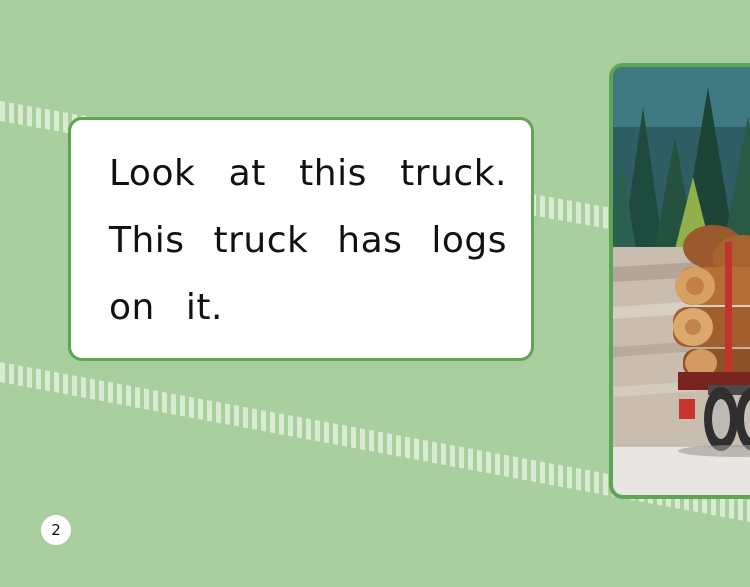  I want to click on story-line-3: on it., so click(166, 307).